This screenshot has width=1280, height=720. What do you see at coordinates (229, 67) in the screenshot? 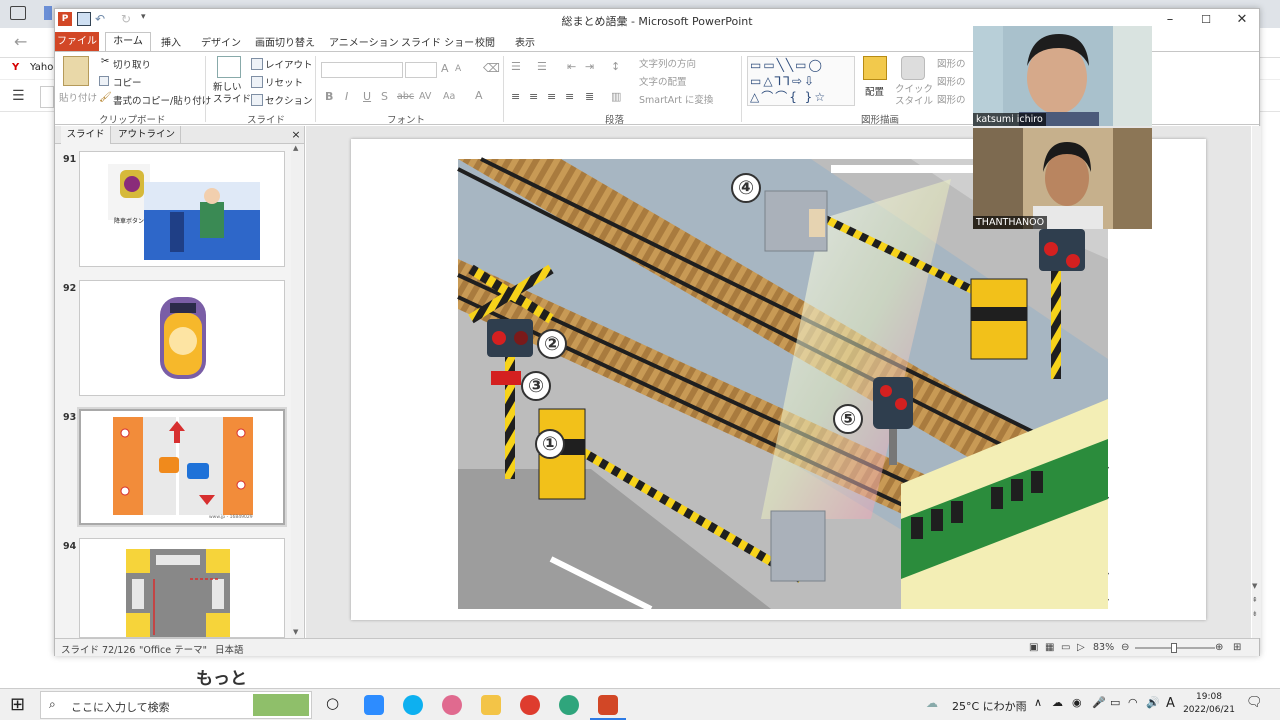
I see `new-slide-icon` at bounding box center [229, 67].